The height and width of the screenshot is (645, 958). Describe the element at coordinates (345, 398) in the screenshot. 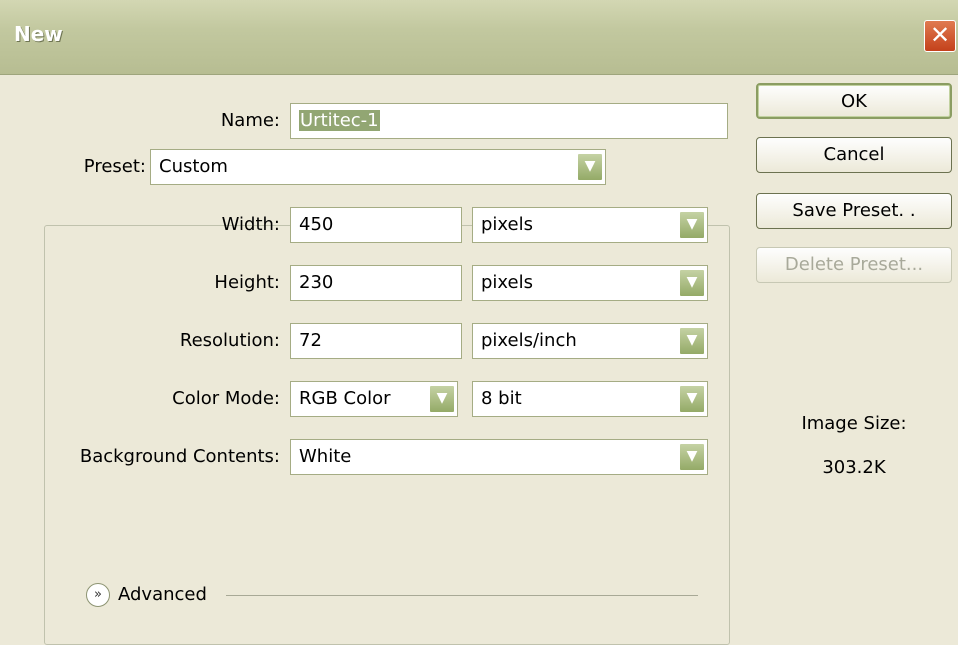

I see `color-mode-value: RGB Color` at that location.